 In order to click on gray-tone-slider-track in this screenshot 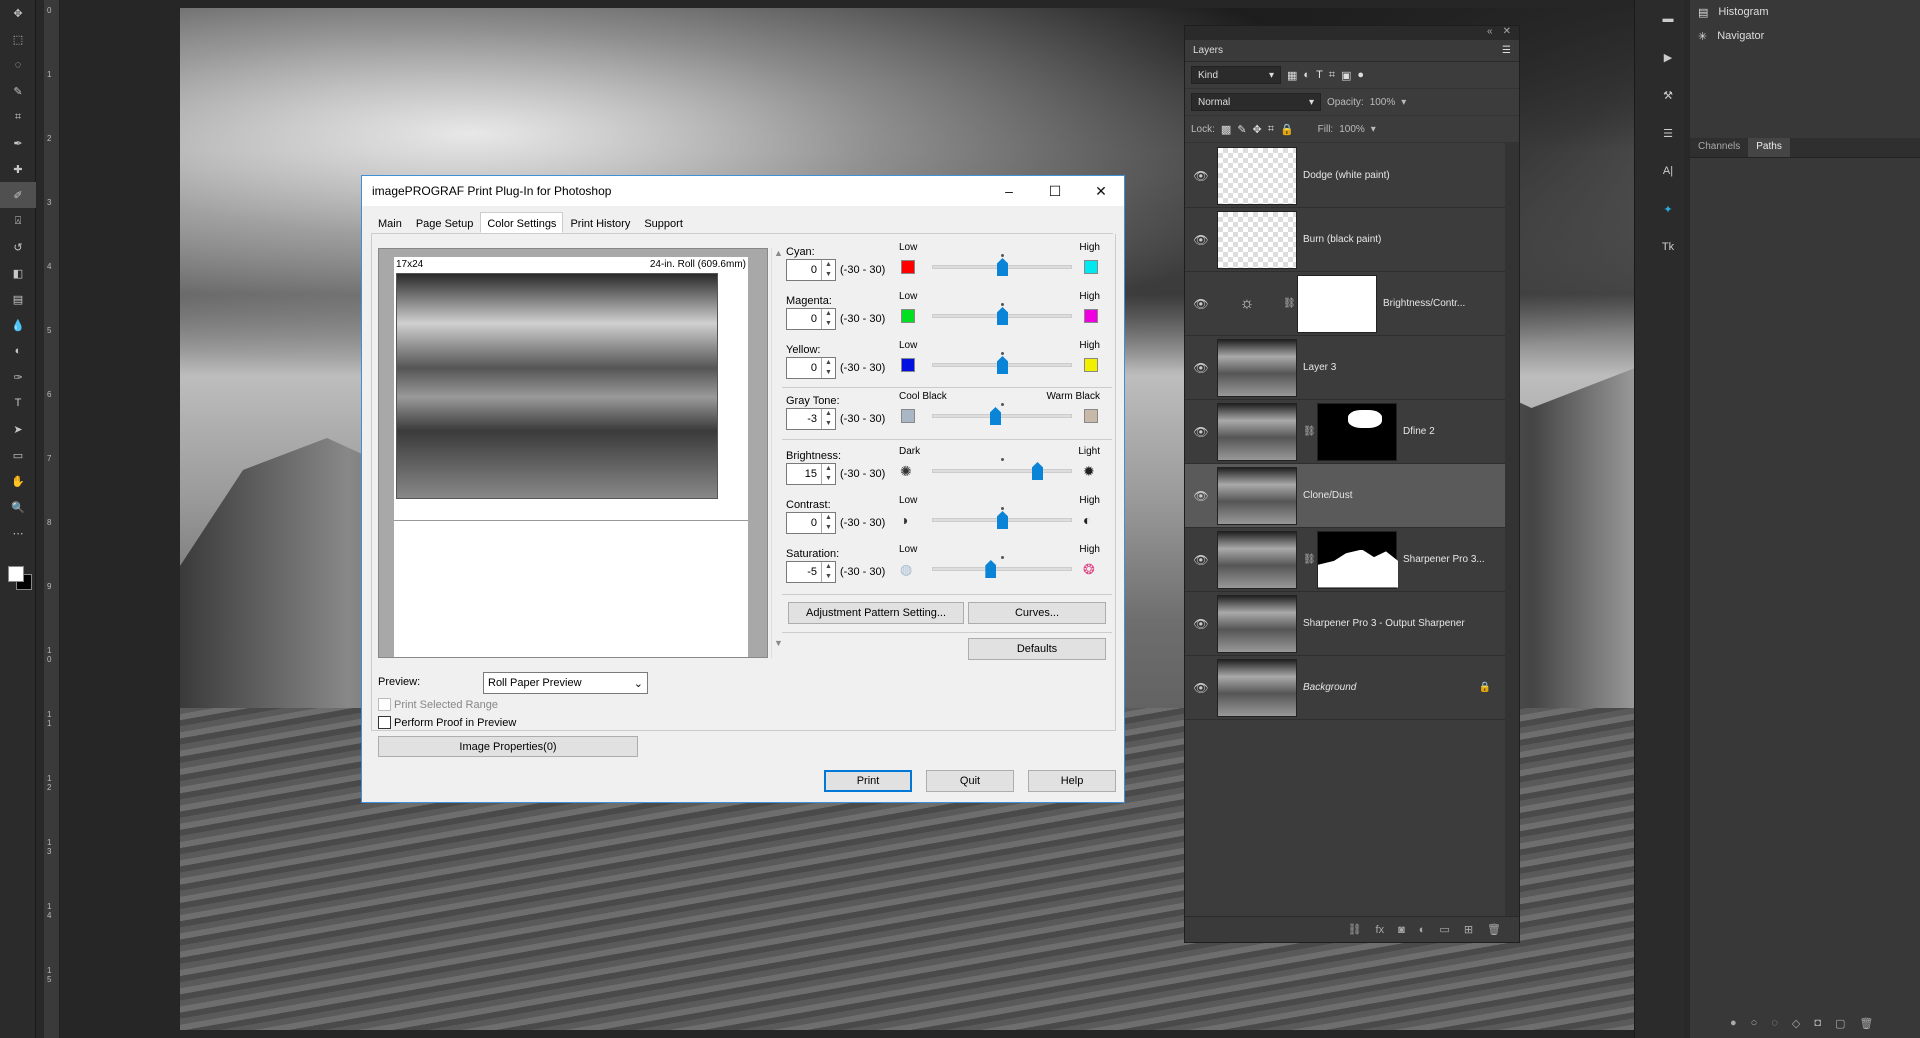, I will do `click(1002, 416)`.